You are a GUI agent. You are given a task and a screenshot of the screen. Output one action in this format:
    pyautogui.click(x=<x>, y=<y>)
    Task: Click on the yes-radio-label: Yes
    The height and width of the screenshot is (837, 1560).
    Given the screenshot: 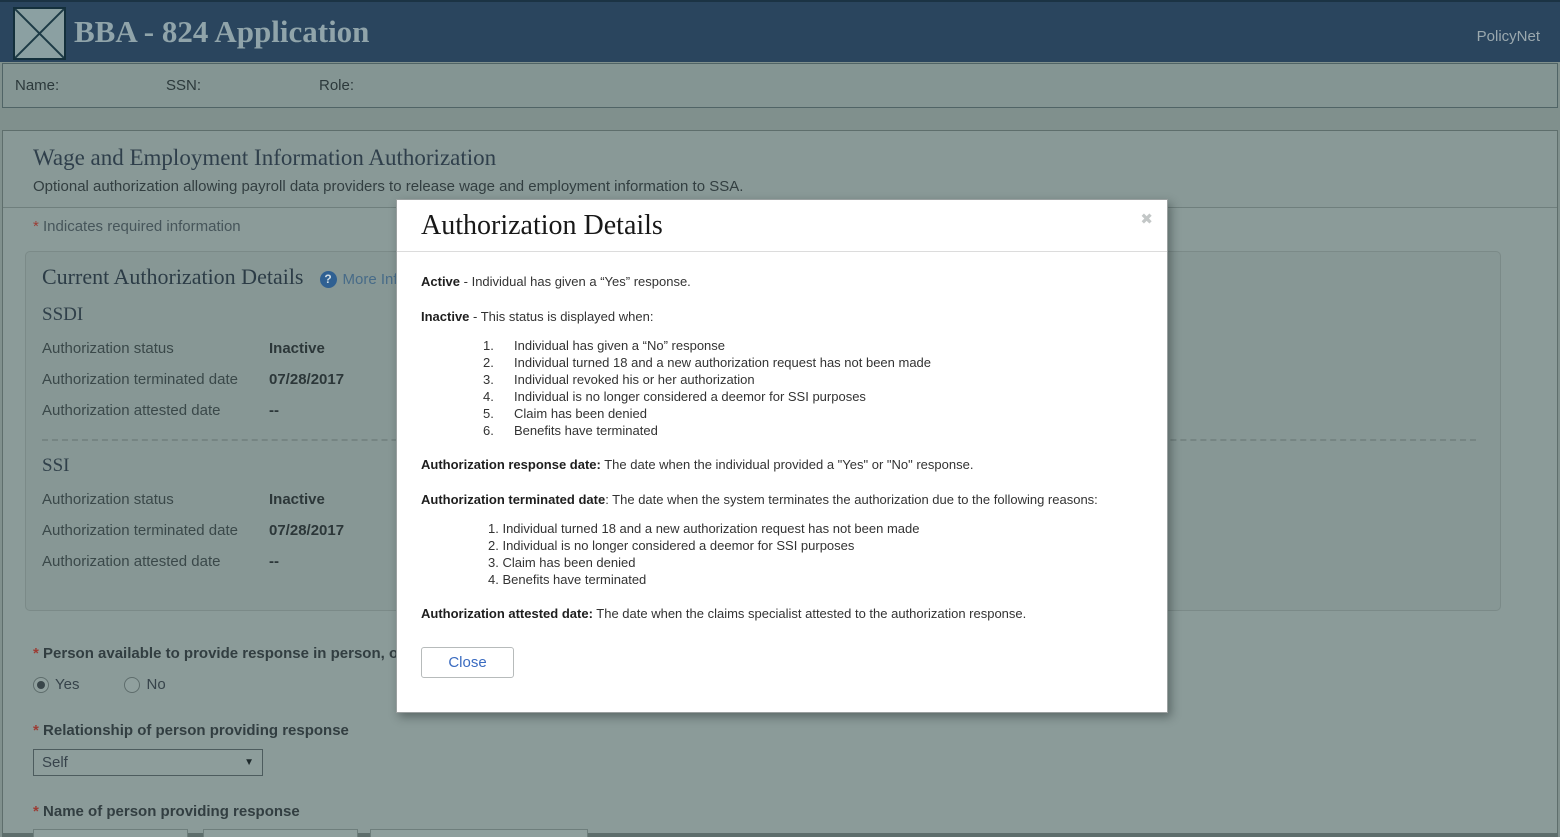 What is the action you would take?
    pyautogui.click(x=67, y=684)
    